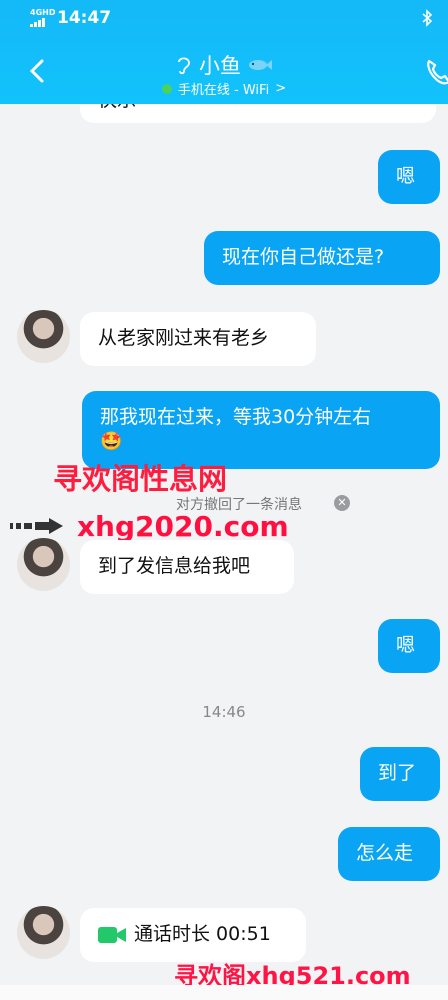 The width and height of the screenshot is (448, 1000). What do you see at coordinates (435, 72) in the screenshot?
I see `phone-icon` at bounding box center [435, 72].